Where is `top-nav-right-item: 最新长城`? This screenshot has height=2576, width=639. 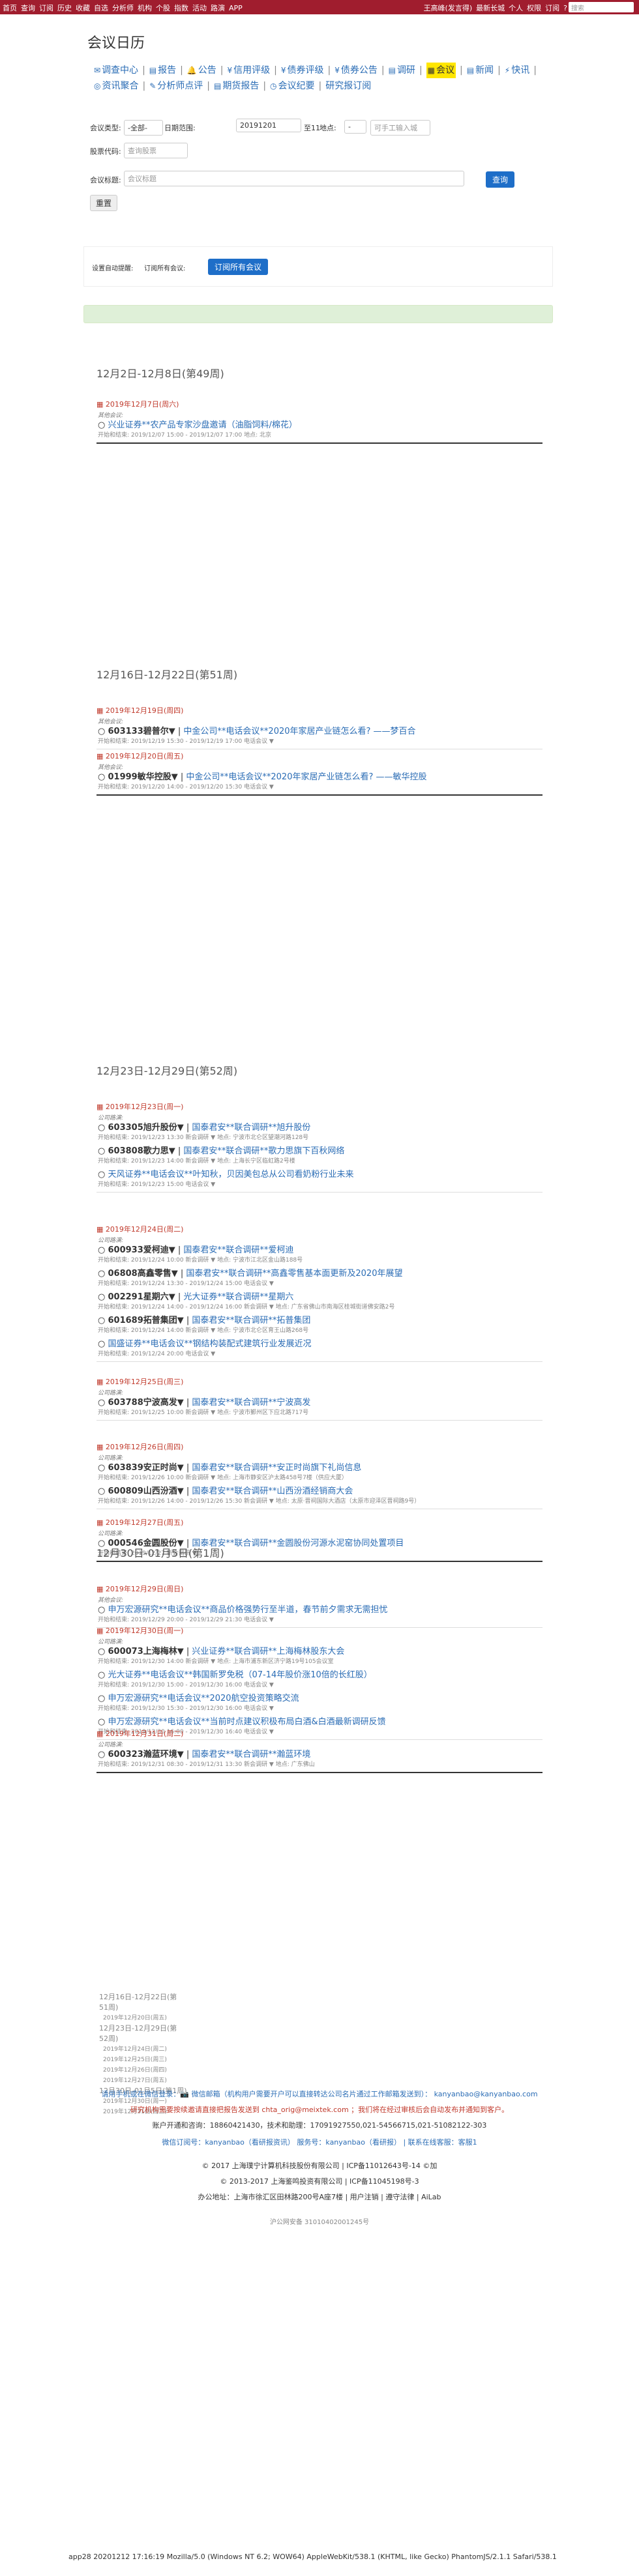 top-nav-right-item: 最新长城 is located at coordinates (491, 8).